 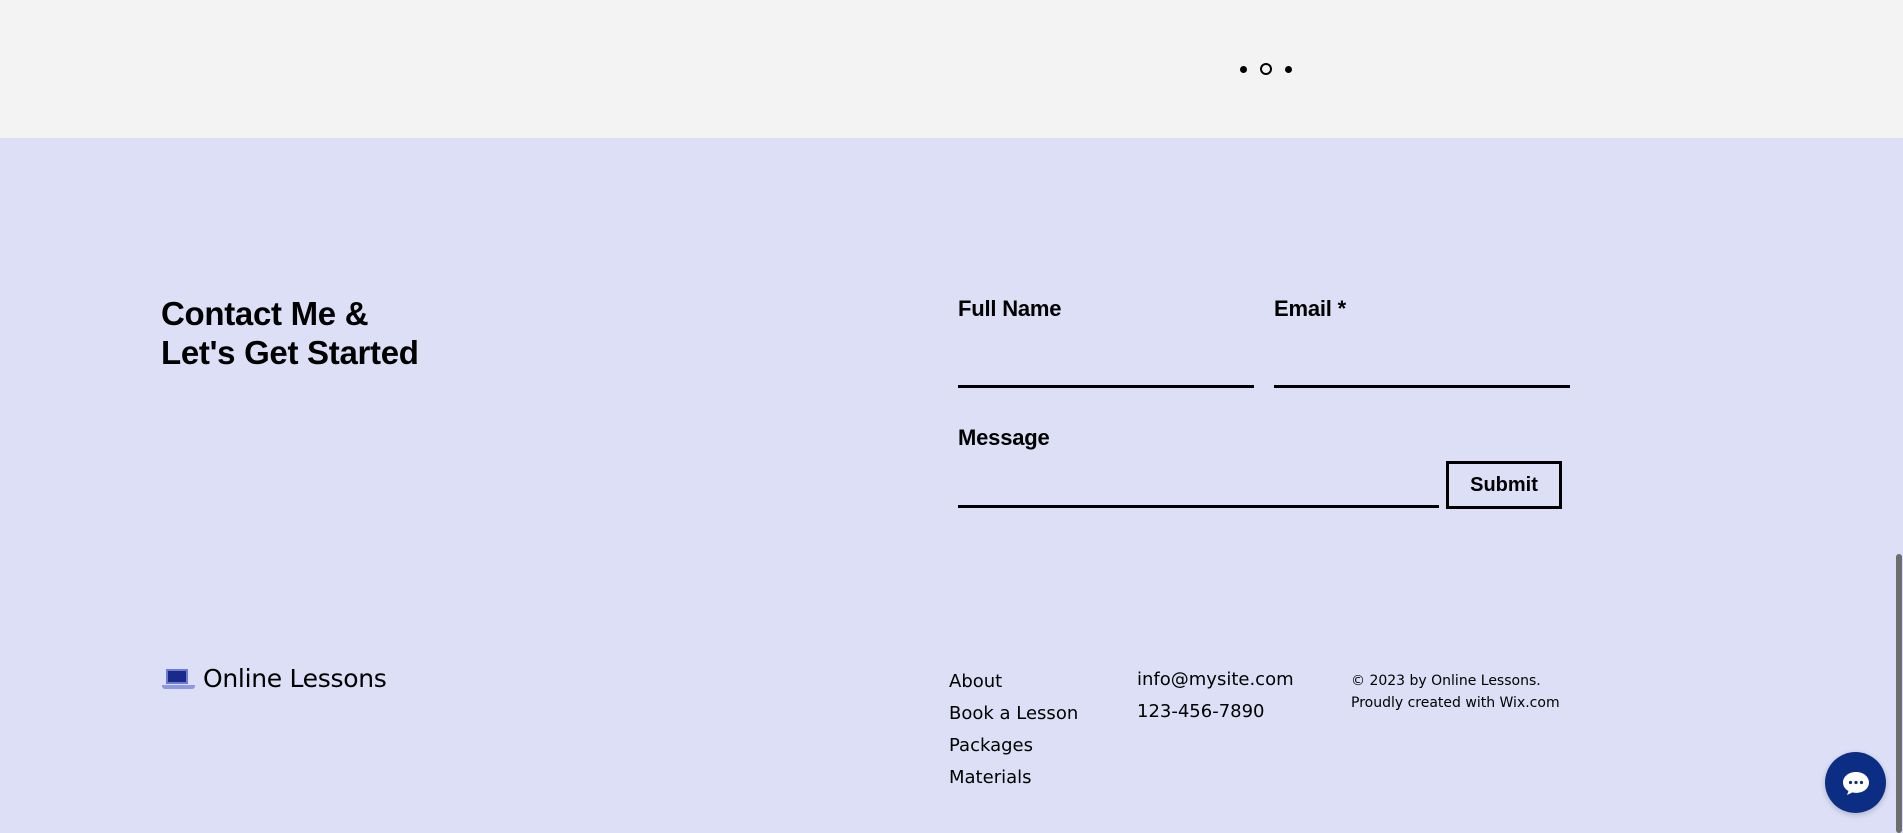 What do you see at coordinates (1198, 486) in the screenshot?
I see `message-input` at bounding box center [1198, 486].